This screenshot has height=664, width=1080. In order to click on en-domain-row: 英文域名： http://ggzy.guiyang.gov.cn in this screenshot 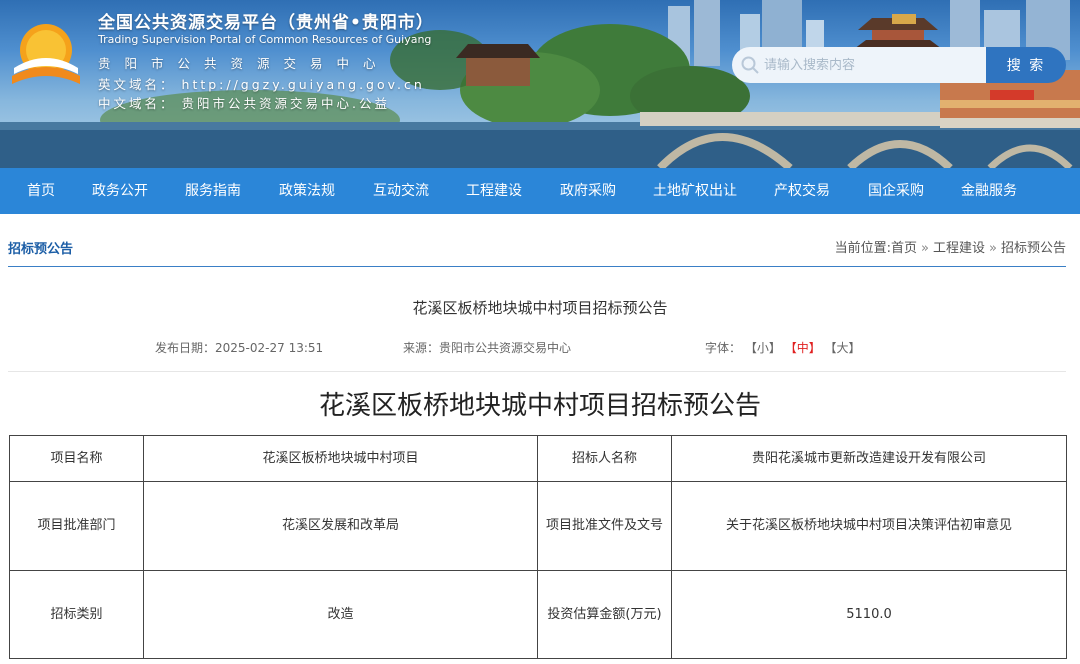, I will do `click(261, 83)`.